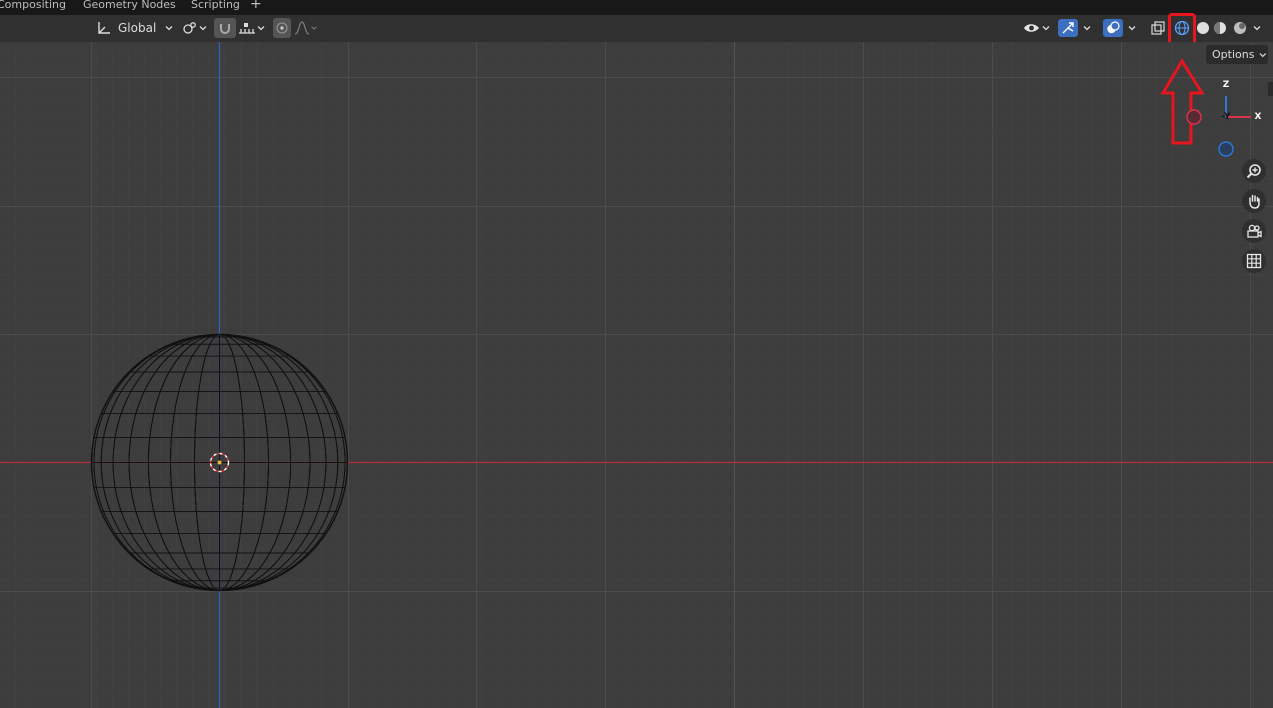 The image size is (1273, 708). I want to click on eye-icon, so click(1031, 28).